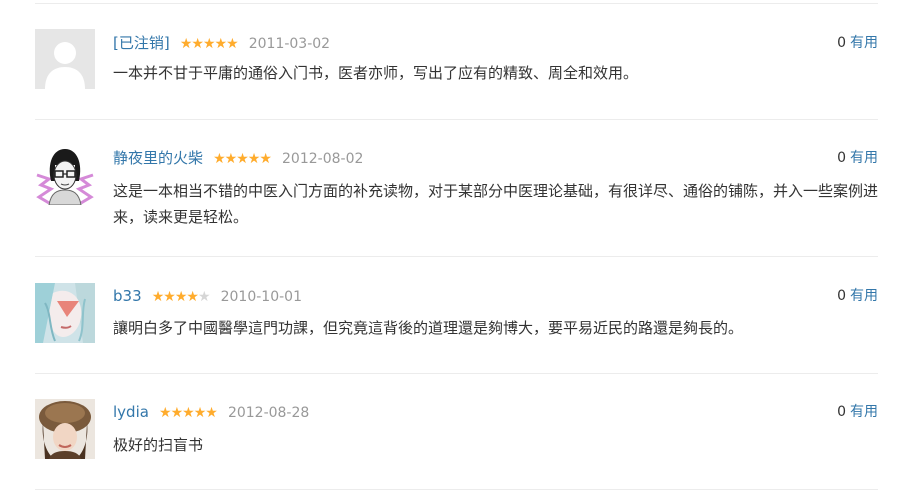  Describe the element at coordinates (261, 297) in the screenshot. I see `review-date: 2010-10-01` at that location.